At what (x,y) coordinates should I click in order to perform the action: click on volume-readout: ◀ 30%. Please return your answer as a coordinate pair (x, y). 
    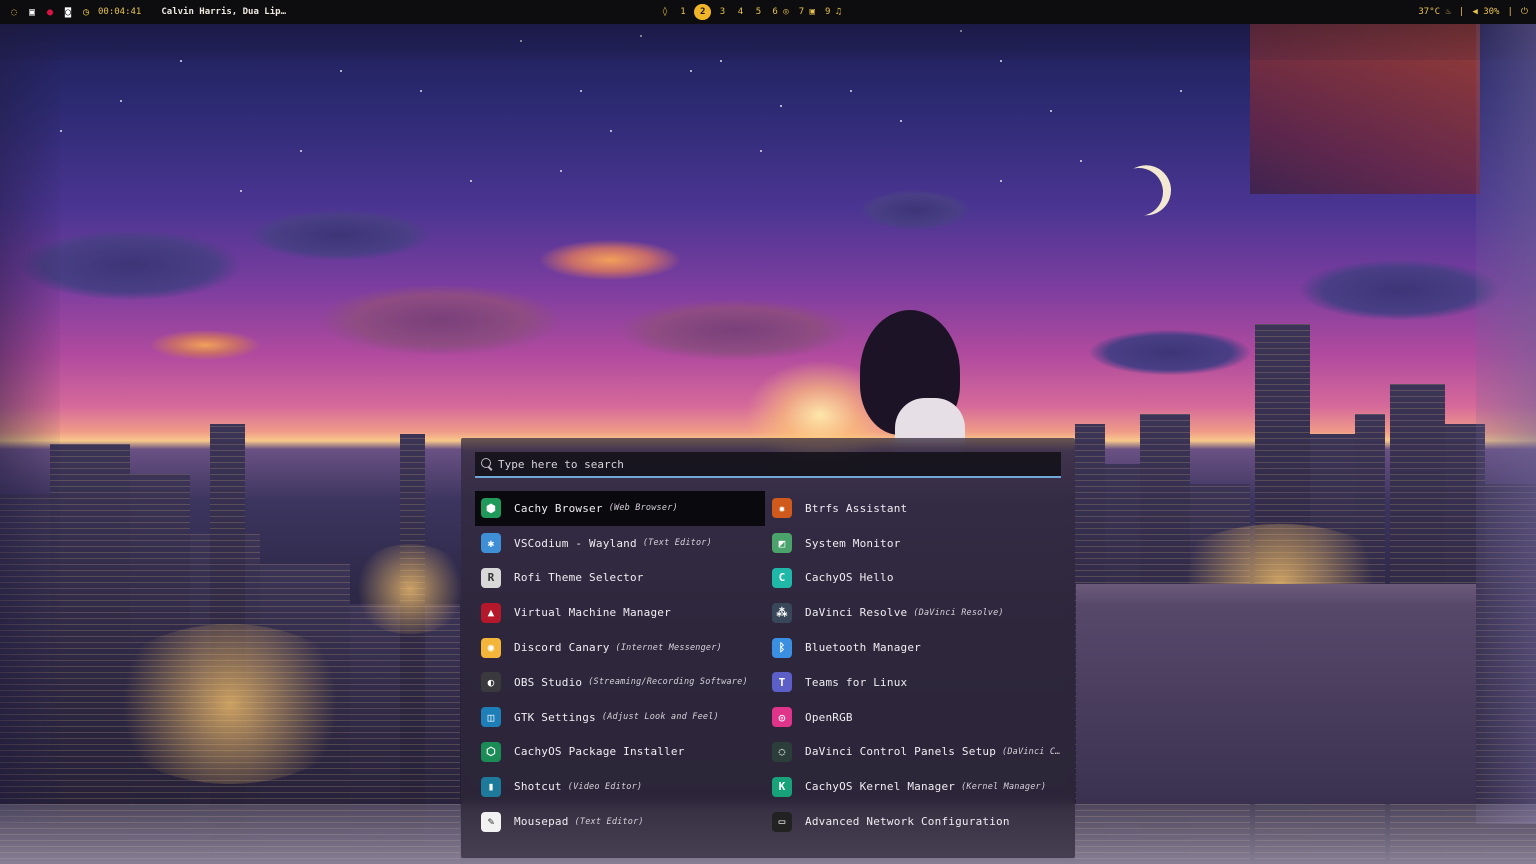
    Looking at the image, I should click on (1485, 12).